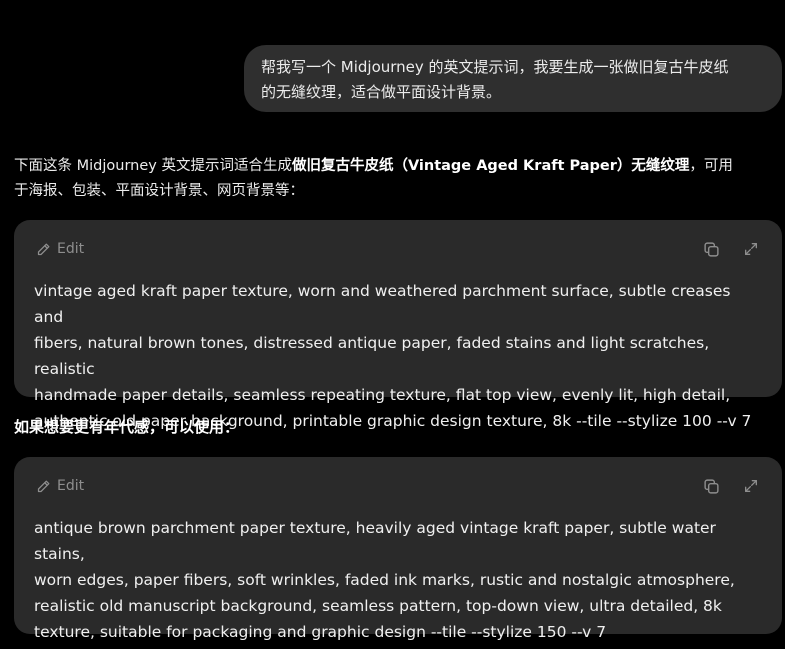 The width and height of the screenshot is (785, 649). What do you see at coordinates (711, 166) in the screenshot?
I see `intro-text-end: ，可用` at bounding box center [711, 166].